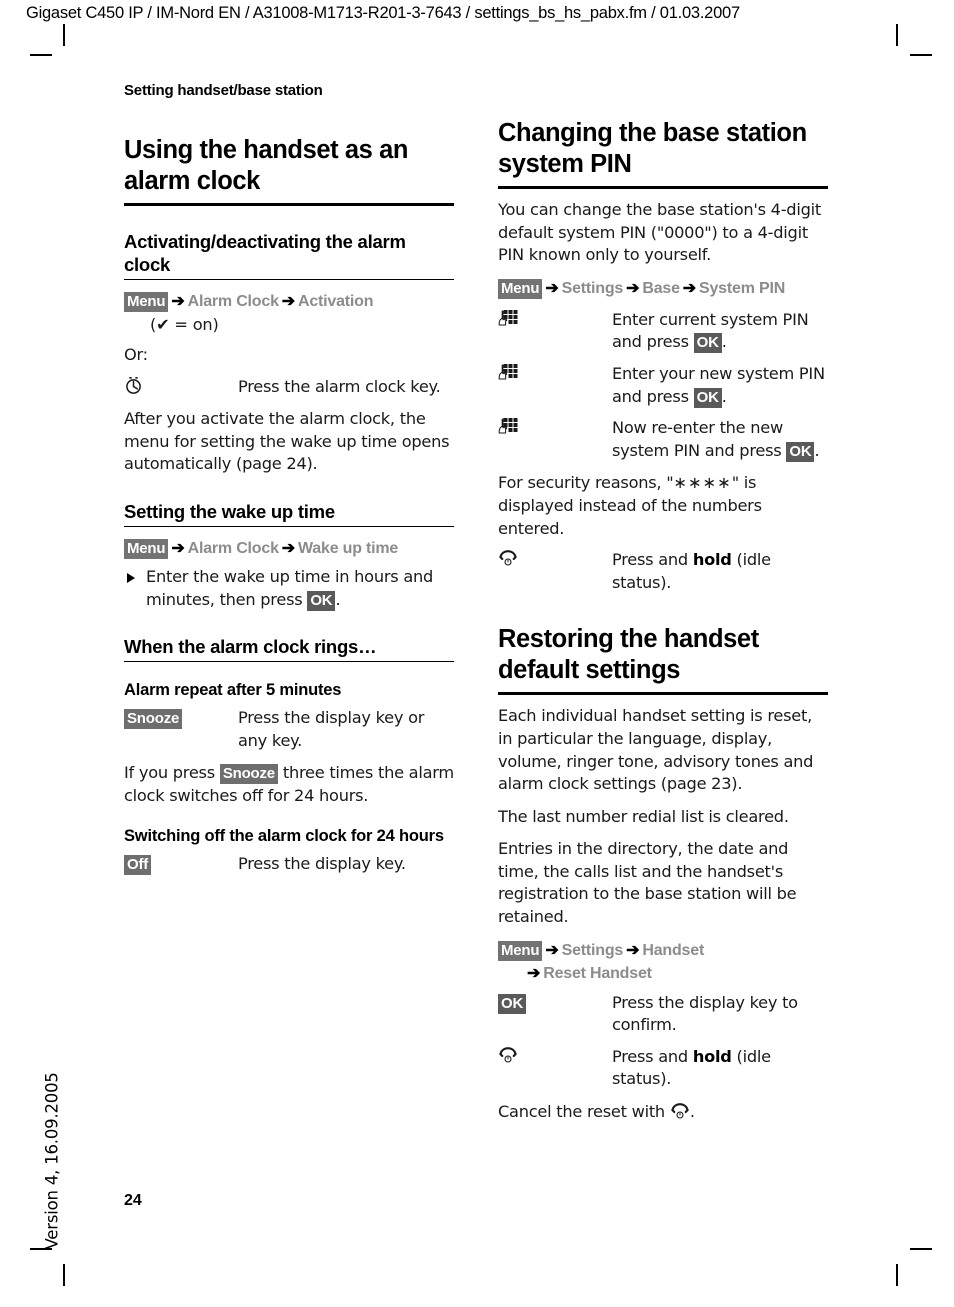  I want to click on key-row-ok-confirm: OK Press the display key to confirm., so click(663, 1014).